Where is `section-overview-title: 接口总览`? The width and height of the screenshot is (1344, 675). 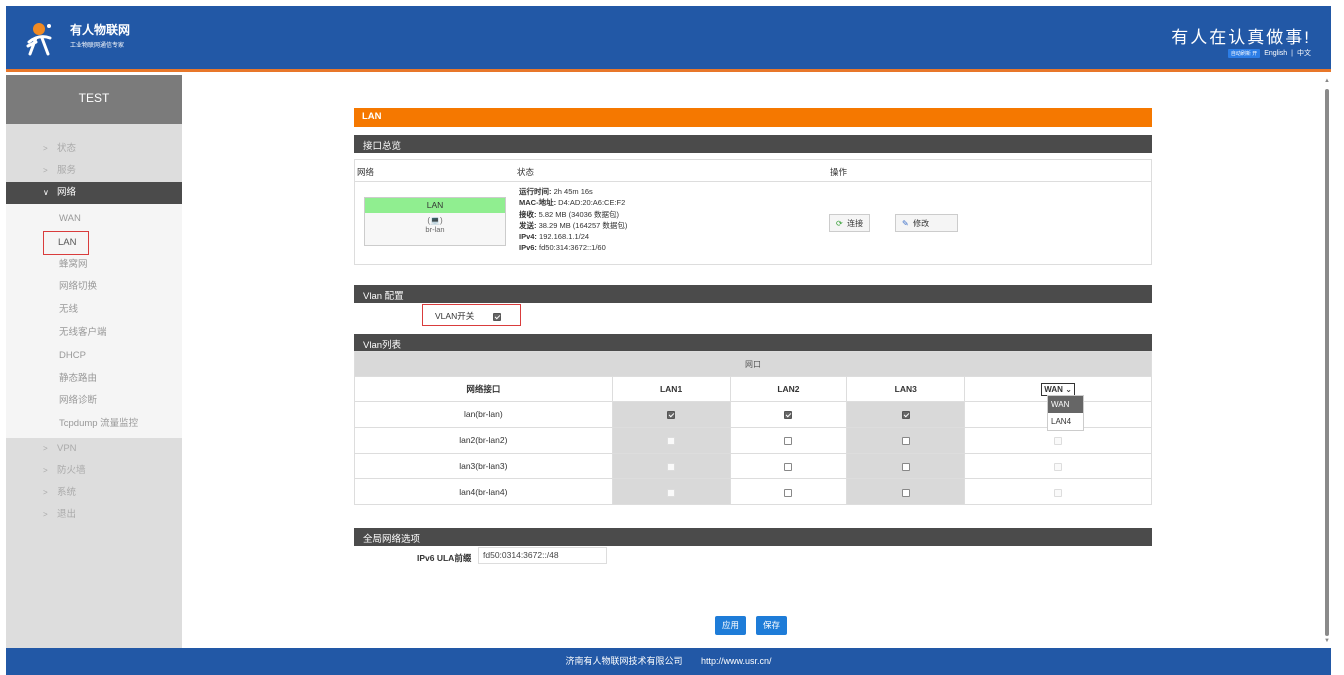 section-overview-title: 接口总览 is located at coordinates (753, 144).